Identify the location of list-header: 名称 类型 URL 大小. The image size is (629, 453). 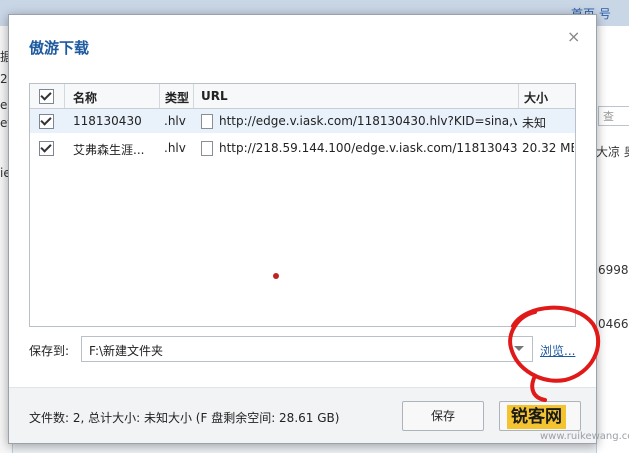
(302, 96).